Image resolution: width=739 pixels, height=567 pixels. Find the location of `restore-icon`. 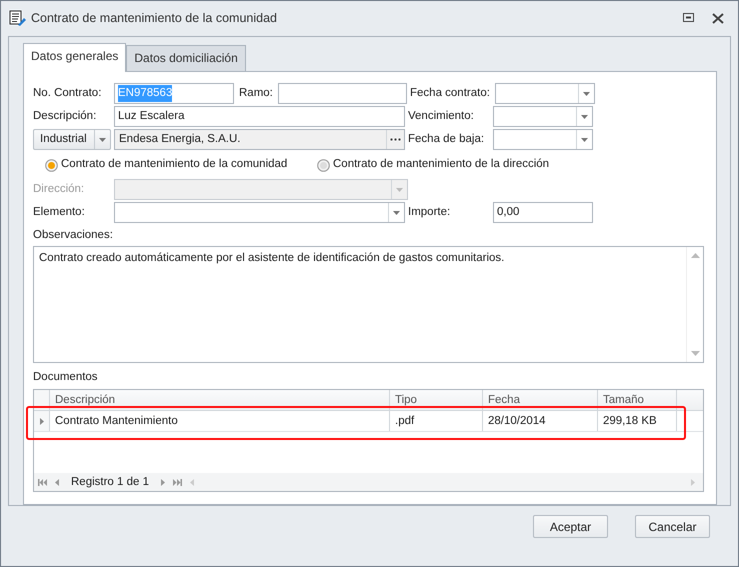

restore-icon is located at coordinates (688, 18).